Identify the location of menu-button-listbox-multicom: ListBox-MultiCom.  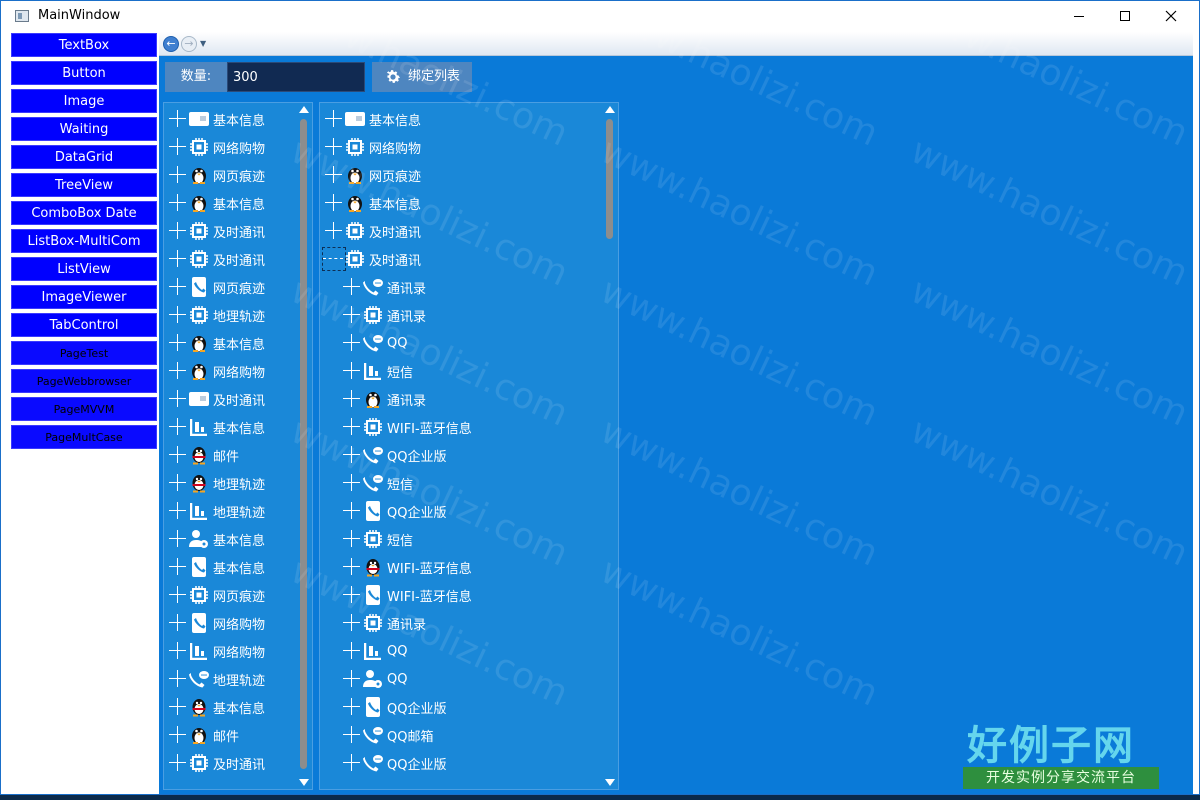
(84, 241).